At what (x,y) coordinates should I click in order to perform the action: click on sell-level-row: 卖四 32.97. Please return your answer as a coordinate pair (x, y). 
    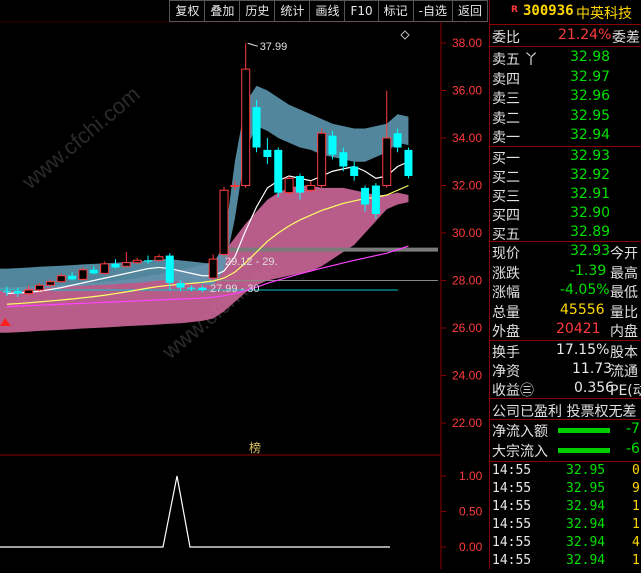
    Looking at the image, I should click on (565, 78).